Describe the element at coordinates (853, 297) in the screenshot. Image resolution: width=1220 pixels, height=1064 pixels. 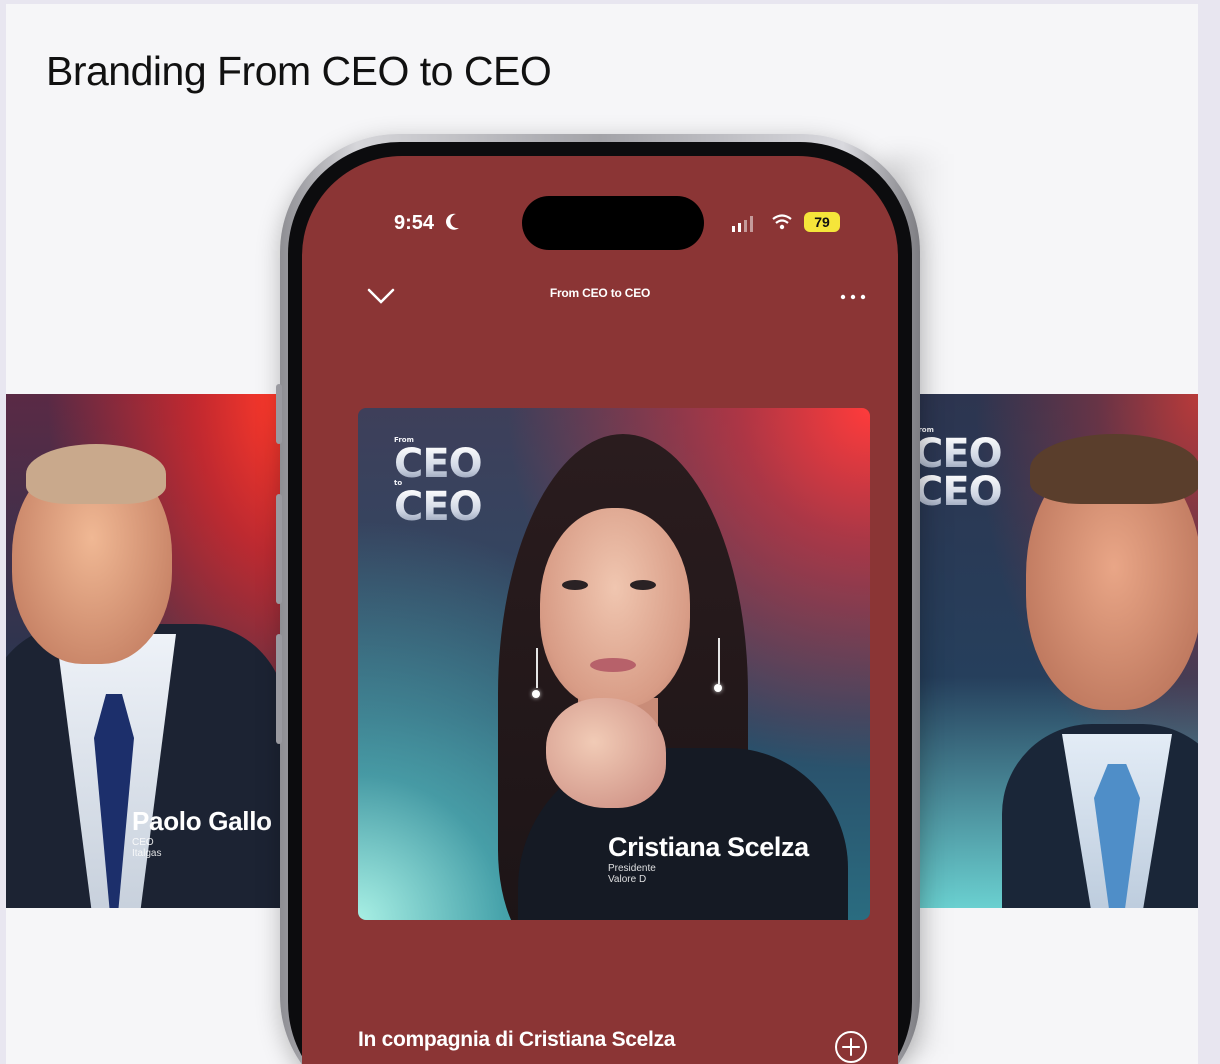
I see `more-icon` at that location.